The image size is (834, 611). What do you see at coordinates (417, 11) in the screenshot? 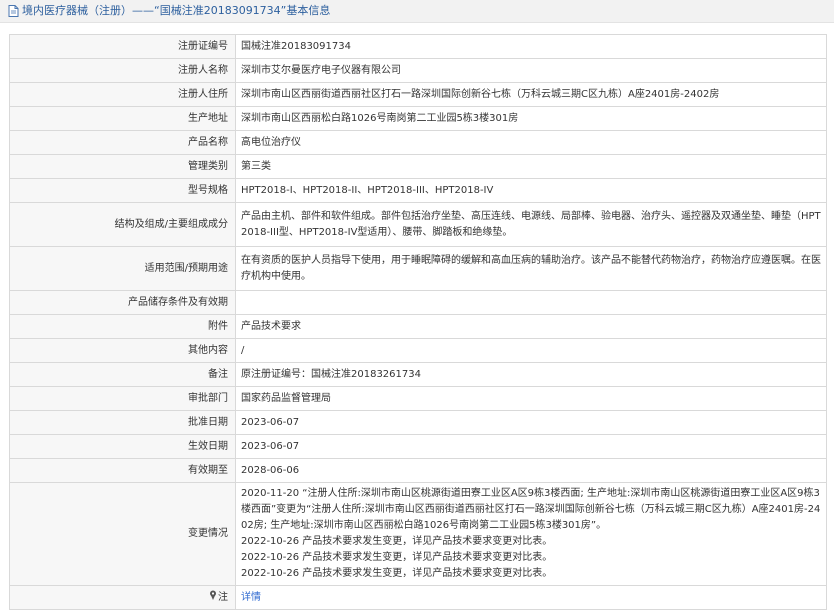
I see `page-header: 境内医疗器械（注册）——“国械注准20183091734”基本信息` at bounding box center [417, 11].